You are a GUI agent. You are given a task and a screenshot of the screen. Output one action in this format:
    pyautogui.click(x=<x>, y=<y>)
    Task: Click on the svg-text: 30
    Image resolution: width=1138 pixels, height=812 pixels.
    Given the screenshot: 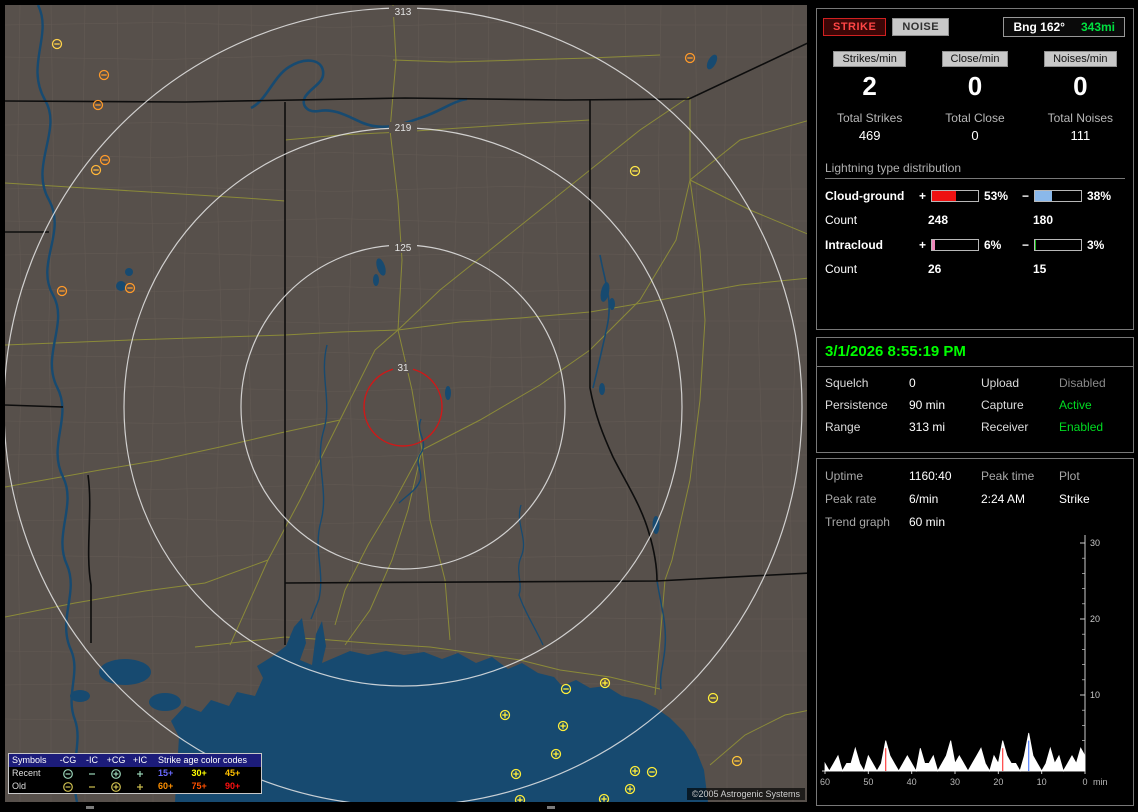 What is the action you would take?
    pyautogui.click(x=1095, y=543)
    